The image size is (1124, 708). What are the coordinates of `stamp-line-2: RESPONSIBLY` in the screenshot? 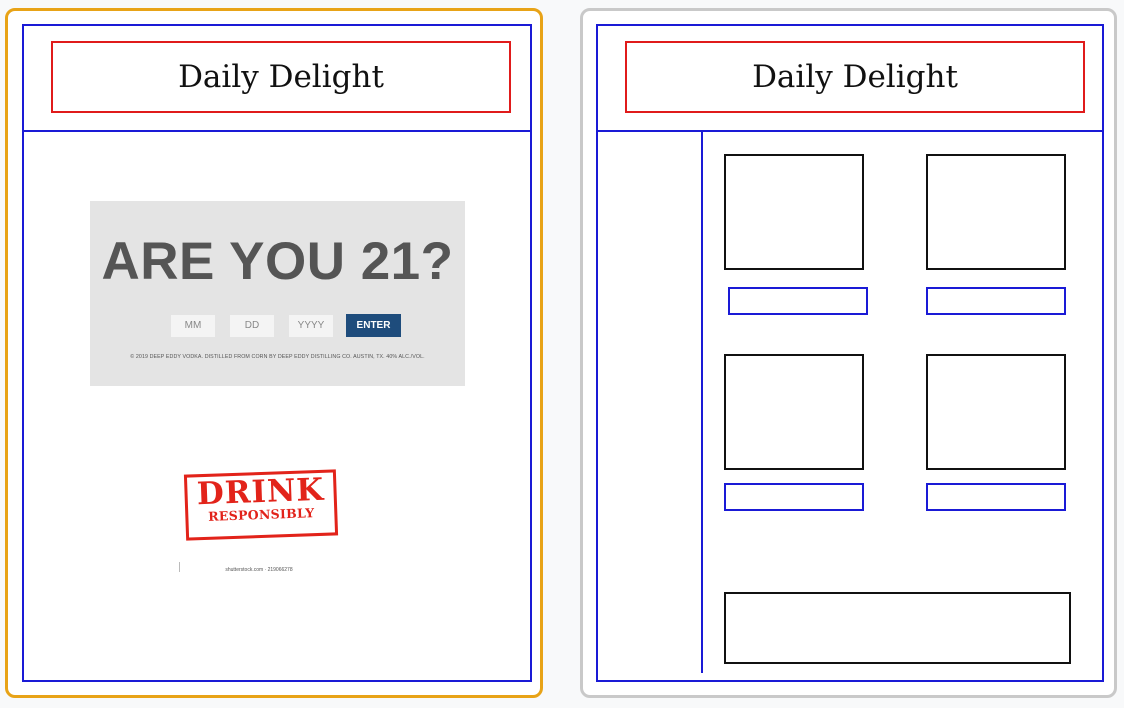 It's located at (261, 514).